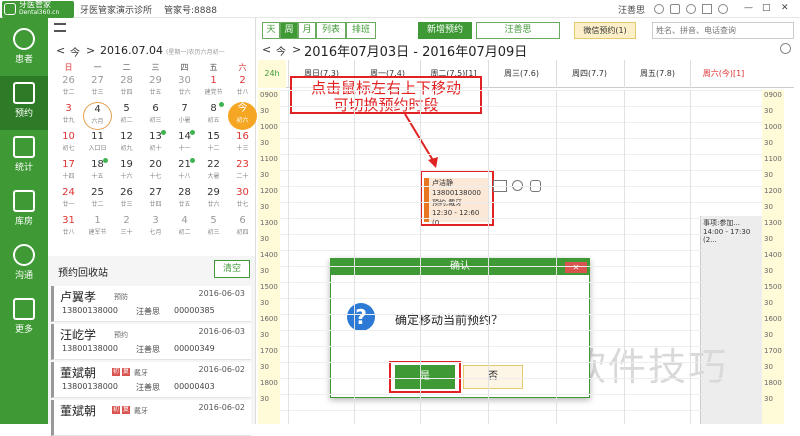  Describe the element at coordinates (24, 211) in the screenshot. I see `nav-item-3: 库房` at that location.